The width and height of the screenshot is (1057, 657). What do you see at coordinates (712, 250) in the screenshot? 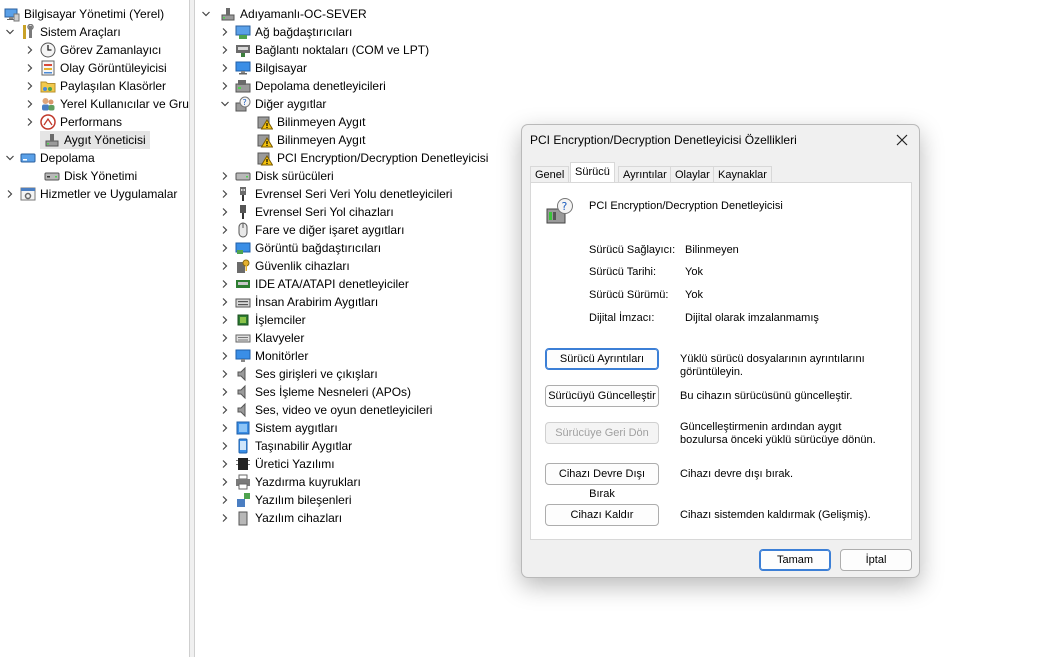
I see `driver-provider-value: Bilinmeyen` at bounding box center [712, 250].